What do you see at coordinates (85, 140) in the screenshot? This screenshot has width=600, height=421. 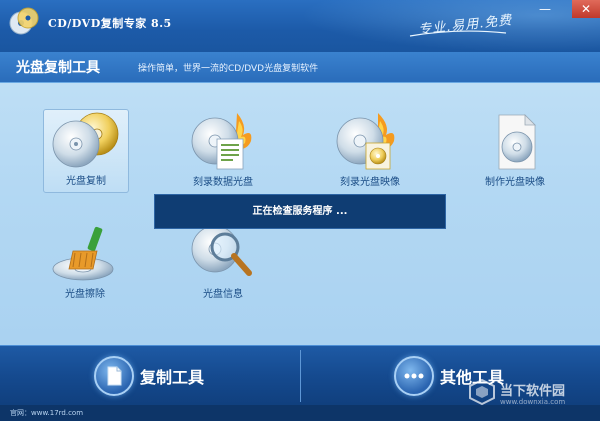 I see `disc-copy-icon` at bounding box center [85, 140].